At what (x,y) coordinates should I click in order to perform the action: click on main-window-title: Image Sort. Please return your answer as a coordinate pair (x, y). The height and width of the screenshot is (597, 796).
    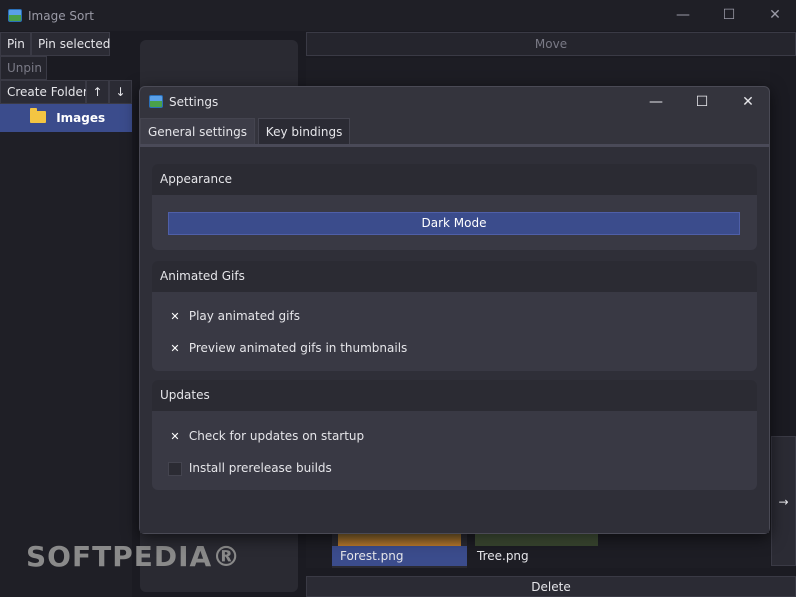
    Looking at the image, I should click on (61, 16).